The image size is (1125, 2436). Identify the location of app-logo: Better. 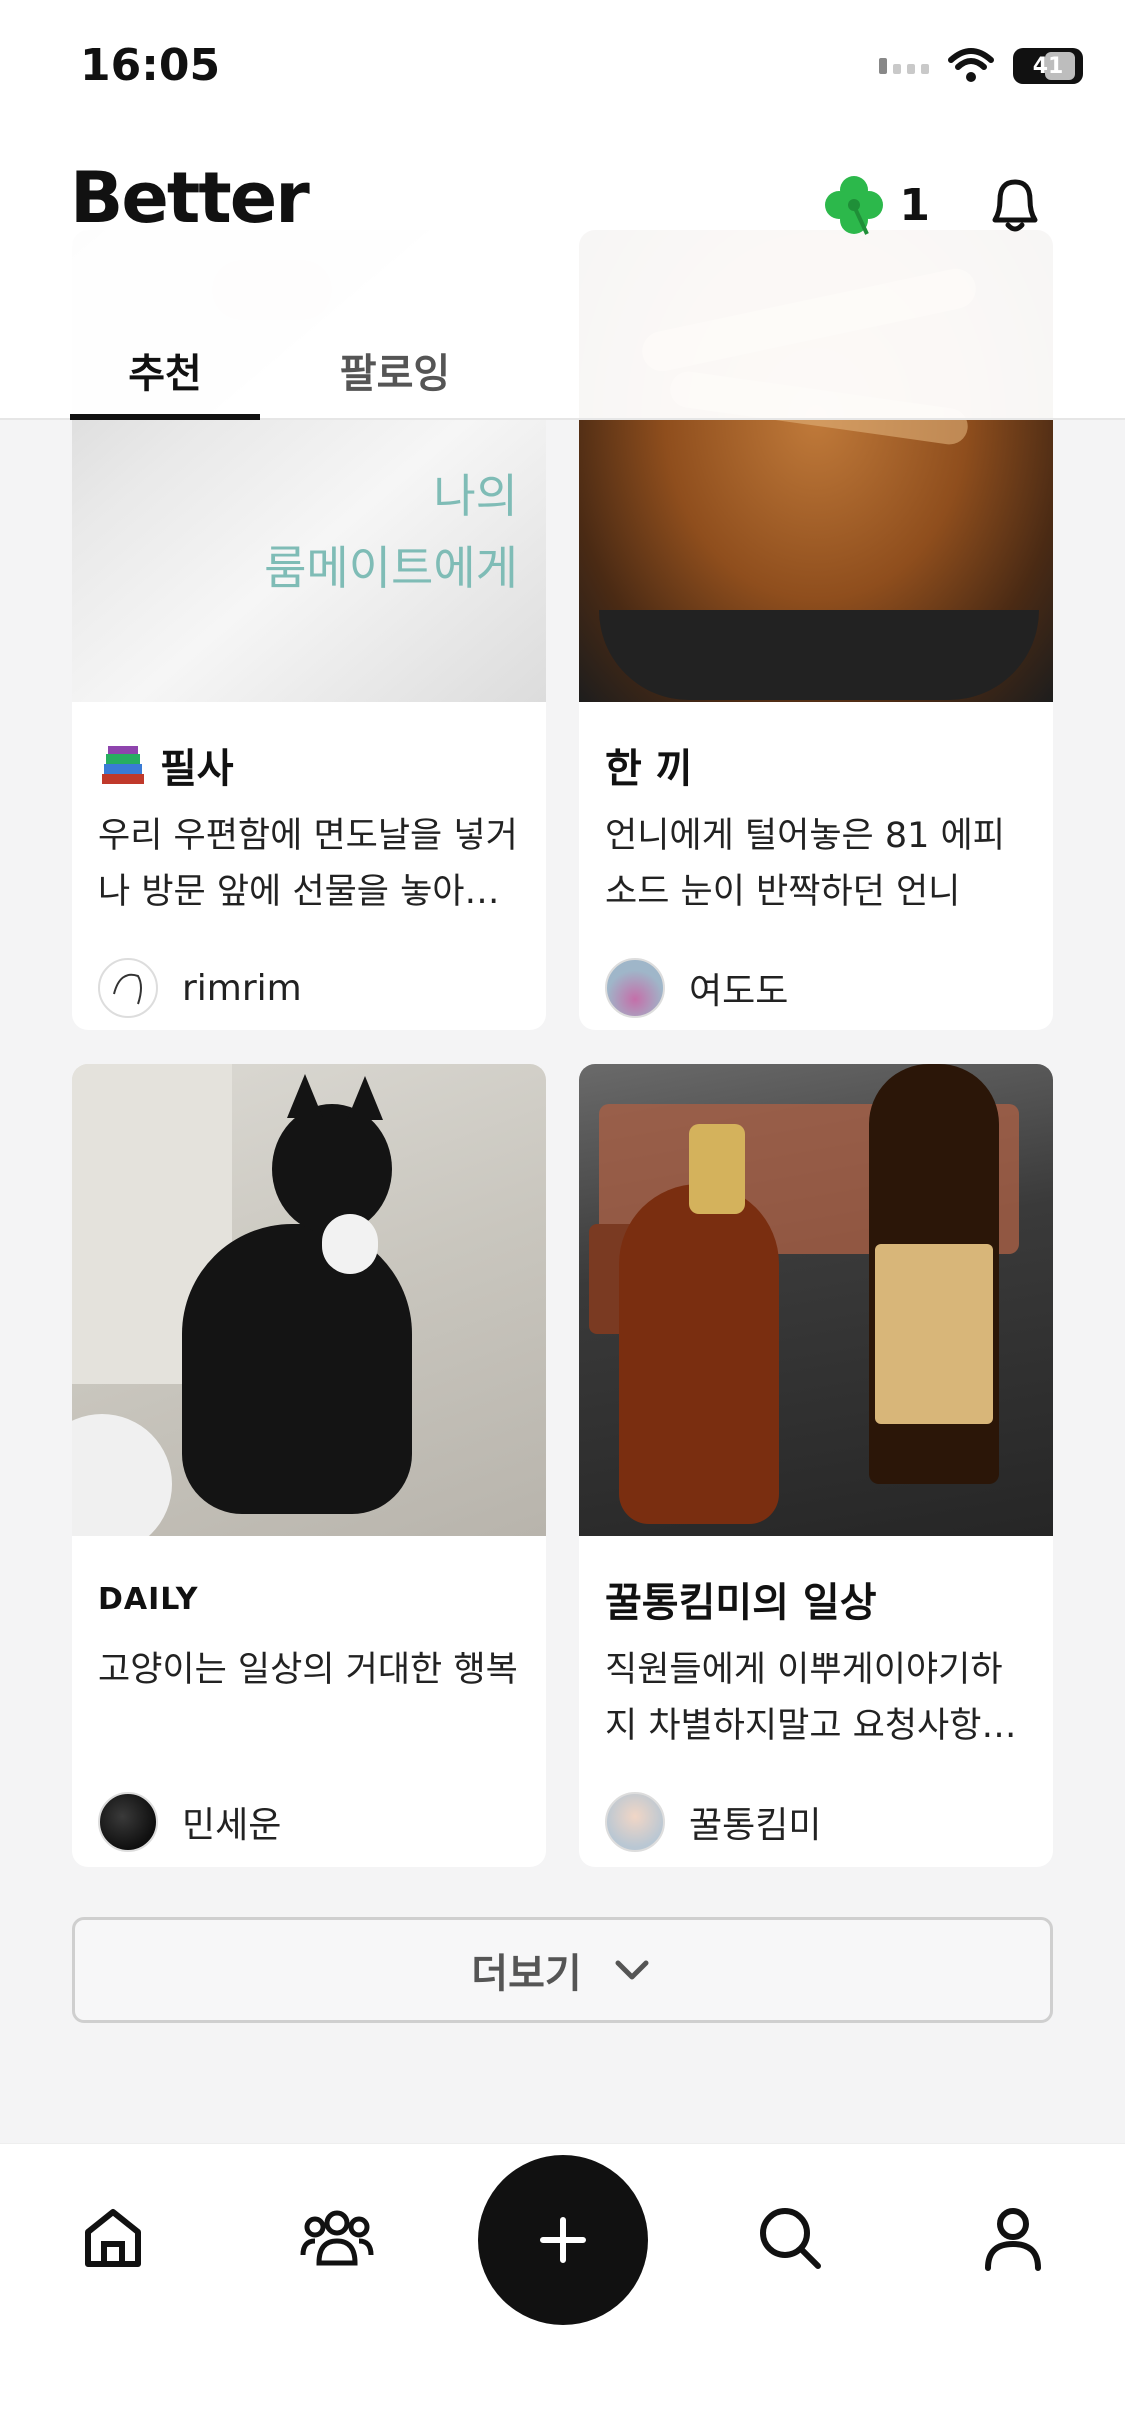
(190, 198).